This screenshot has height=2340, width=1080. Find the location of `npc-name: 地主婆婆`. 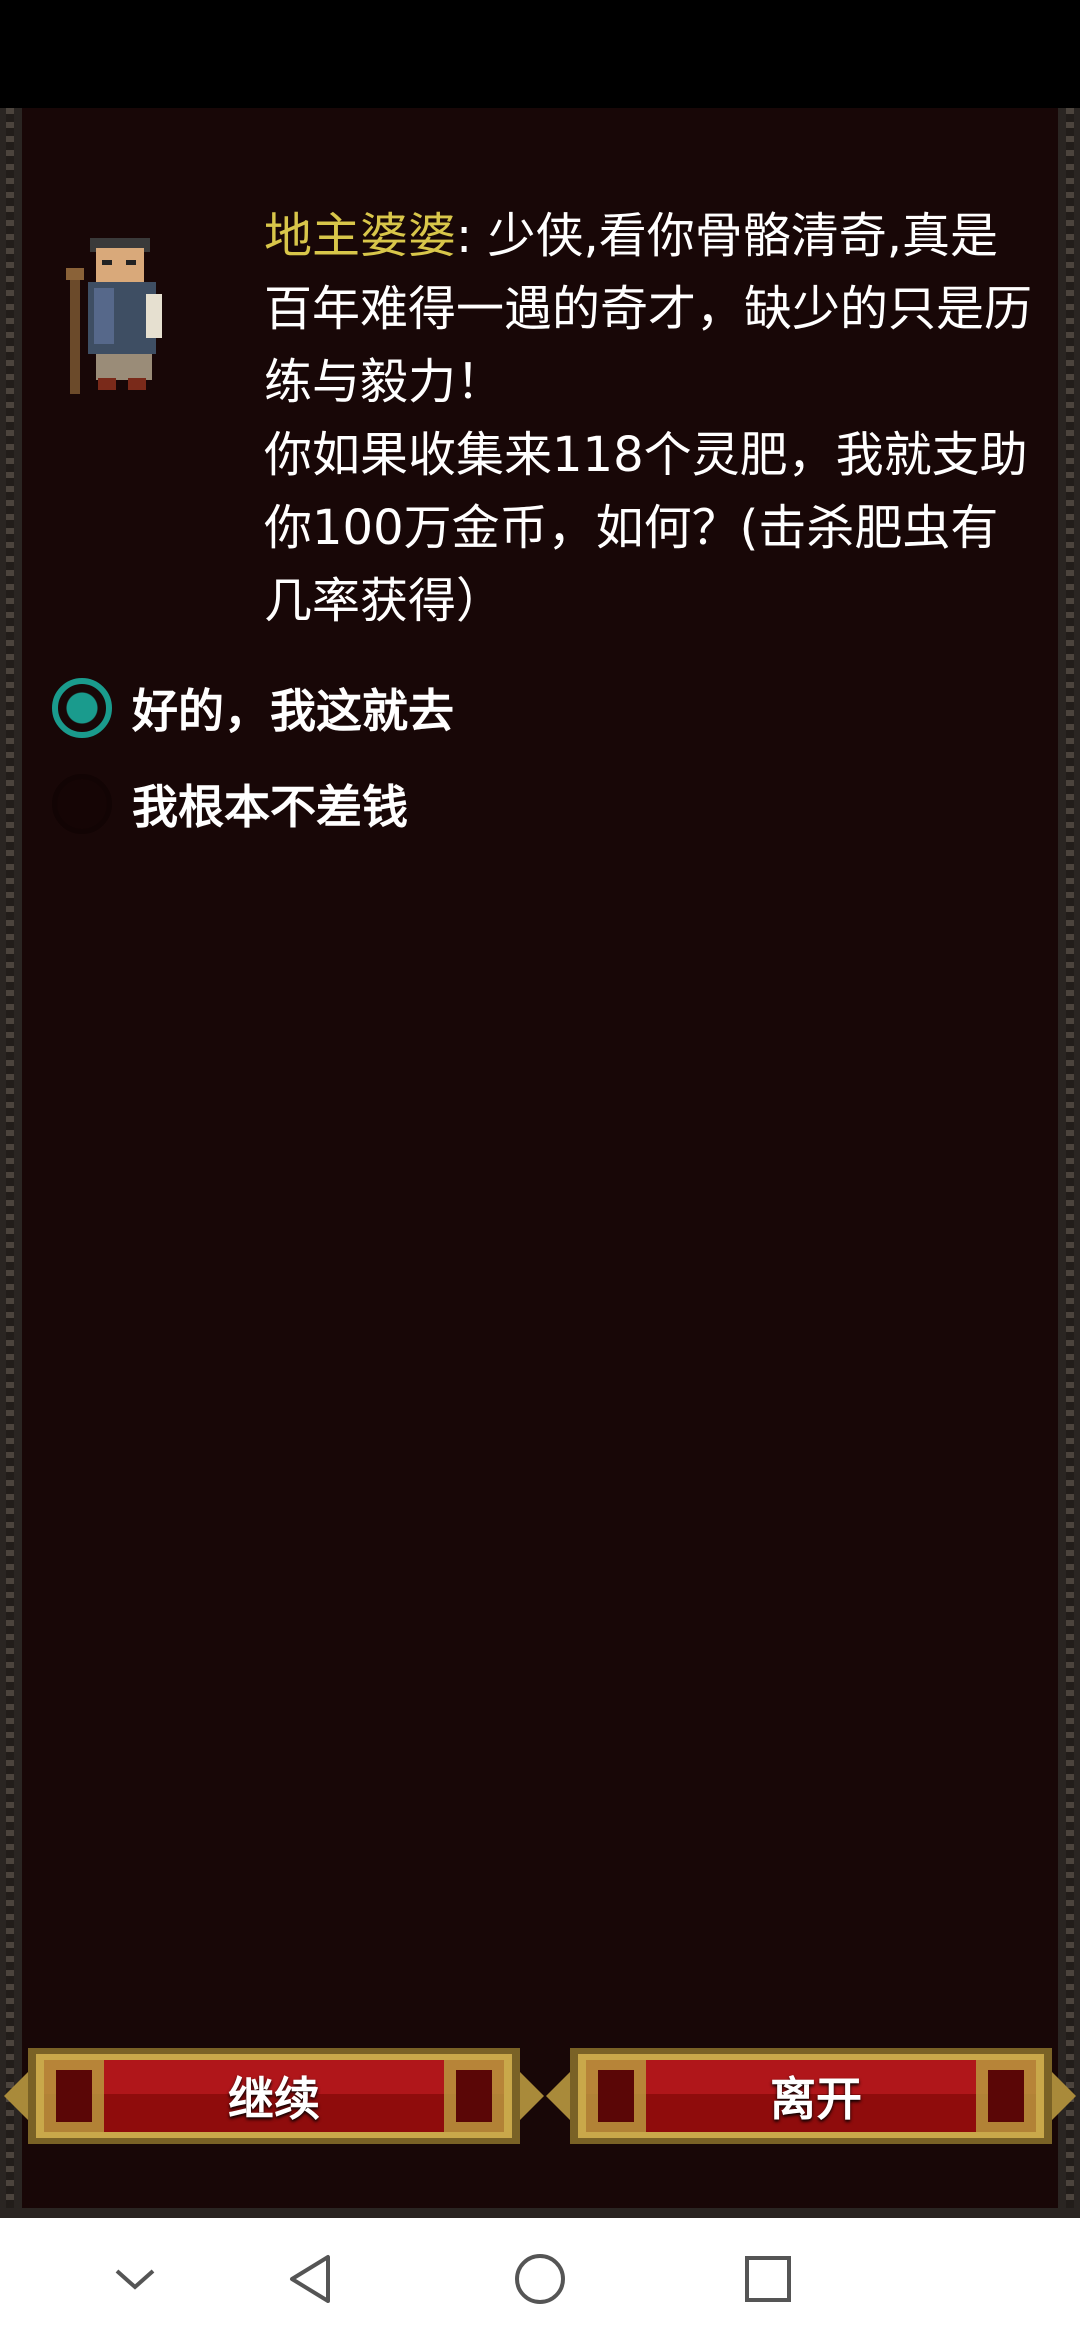

npc-name: 地主婆婆 is located at coordinates (360, 236).